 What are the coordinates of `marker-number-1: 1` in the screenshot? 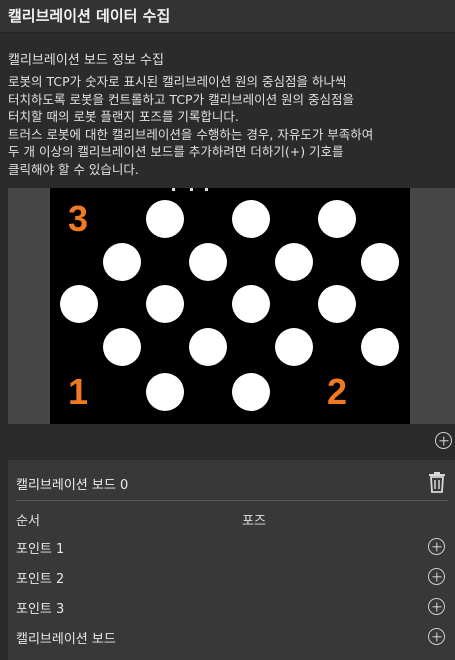 It's located at (78, 391).